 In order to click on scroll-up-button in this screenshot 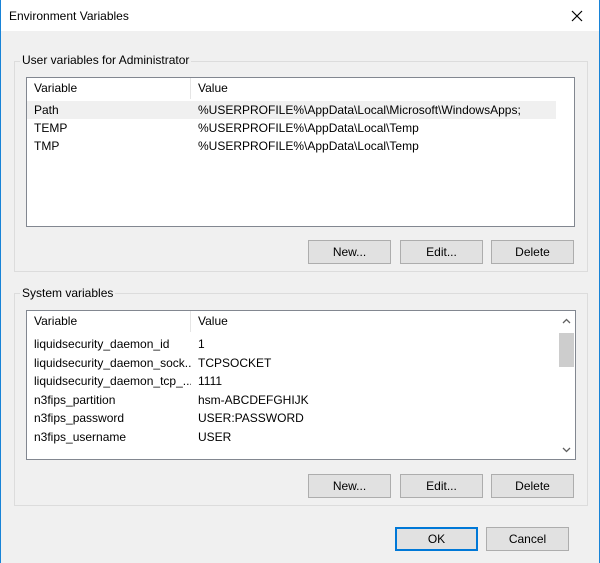, I will do `click(566, 320)`.